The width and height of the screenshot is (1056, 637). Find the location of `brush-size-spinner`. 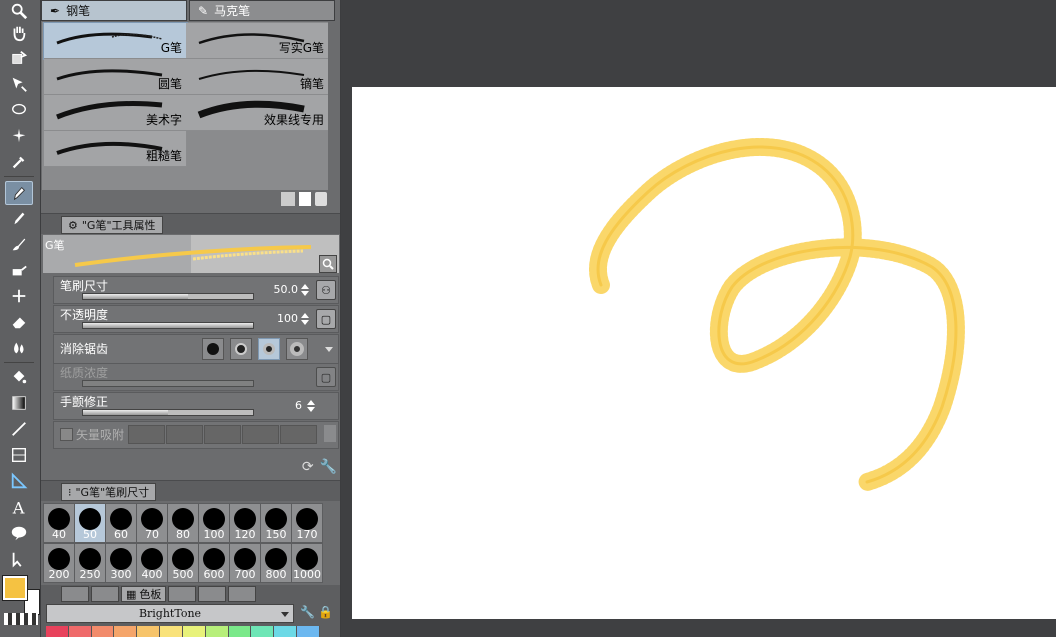

brush-size-spinner is located at coordinates (305, 290).